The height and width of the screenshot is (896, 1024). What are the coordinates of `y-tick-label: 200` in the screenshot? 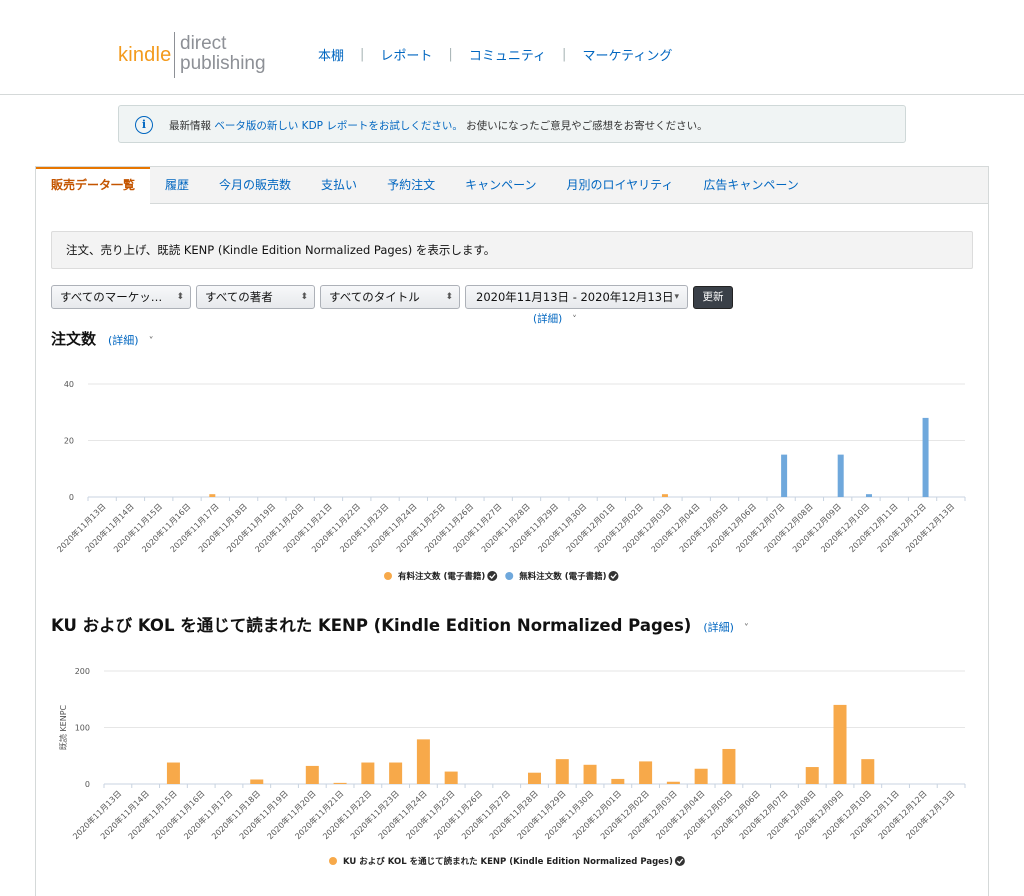 It's located at (82, 671).